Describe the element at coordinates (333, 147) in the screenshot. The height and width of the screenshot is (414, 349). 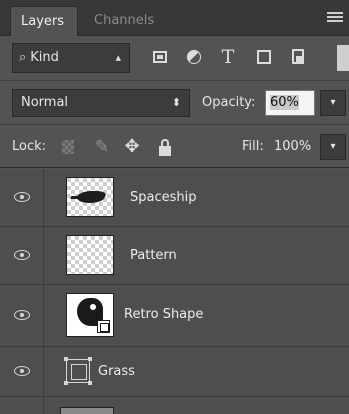
I see `fill-slider-button: ▾` at that location.